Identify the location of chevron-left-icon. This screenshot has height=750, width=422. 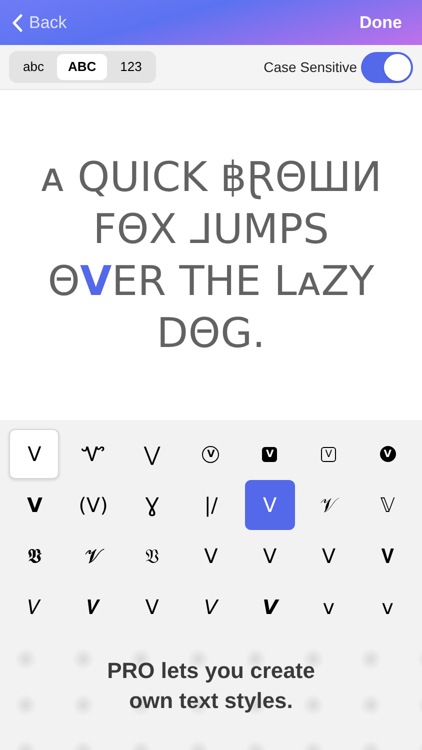
(17, 23).